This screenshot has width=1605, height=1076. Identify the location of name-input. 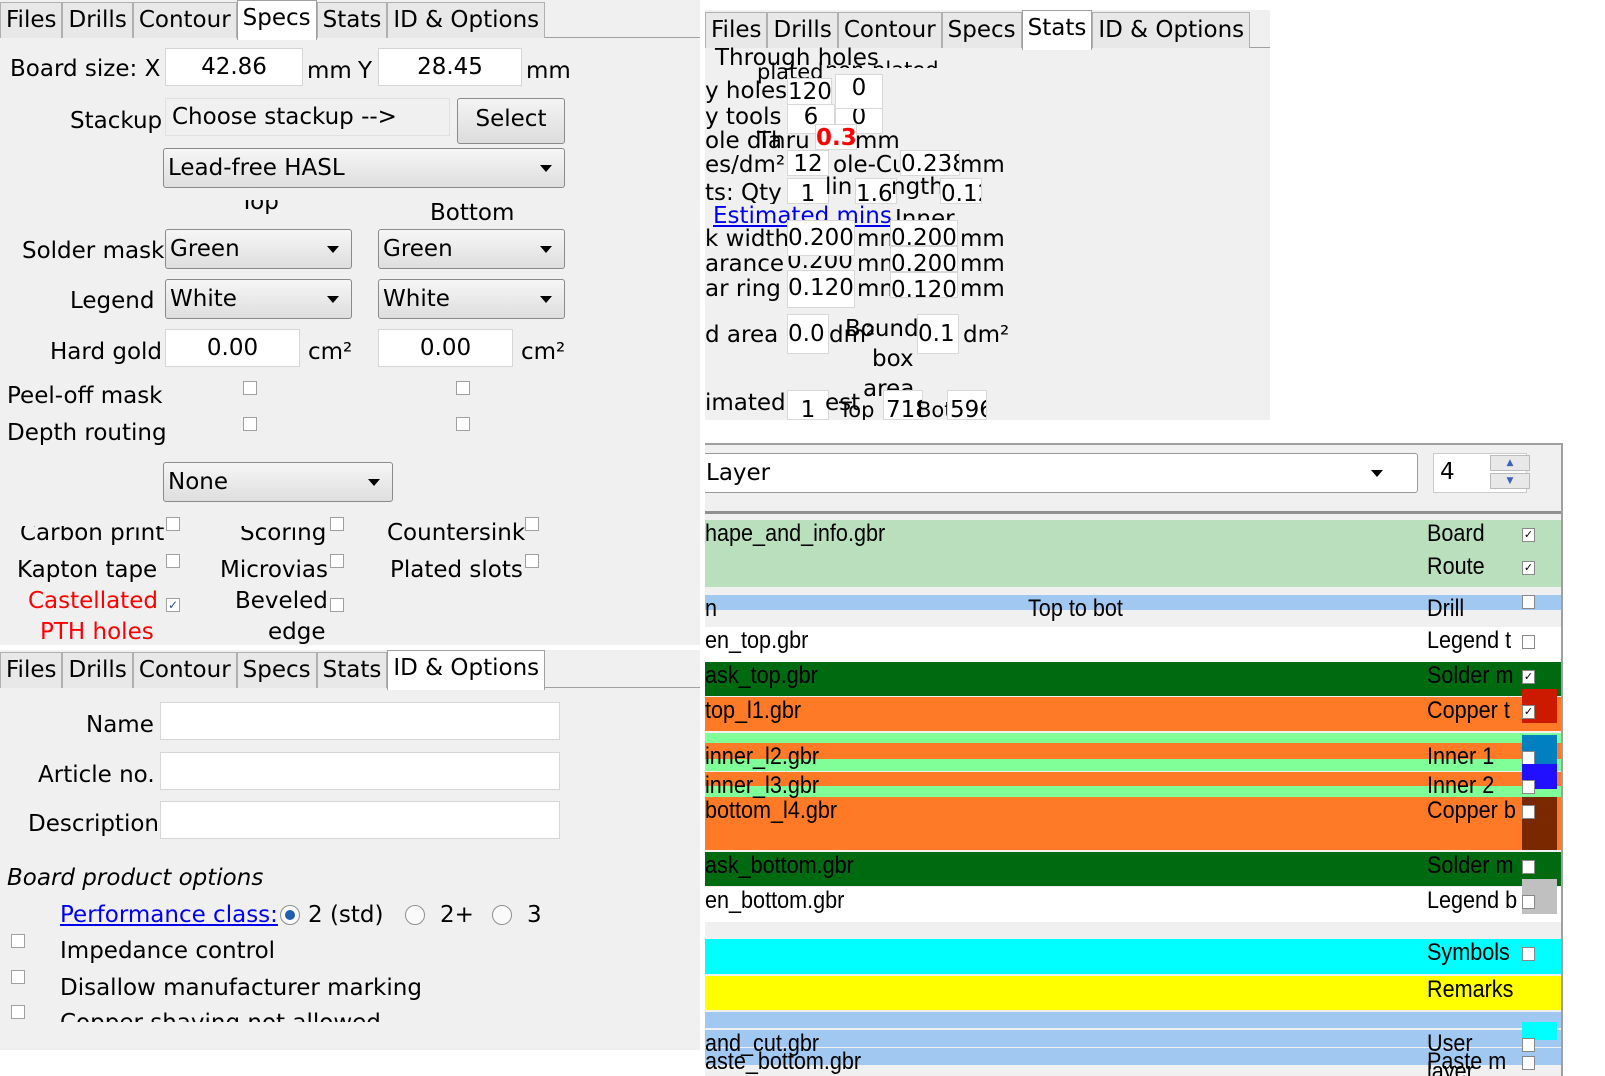
(360, 721).